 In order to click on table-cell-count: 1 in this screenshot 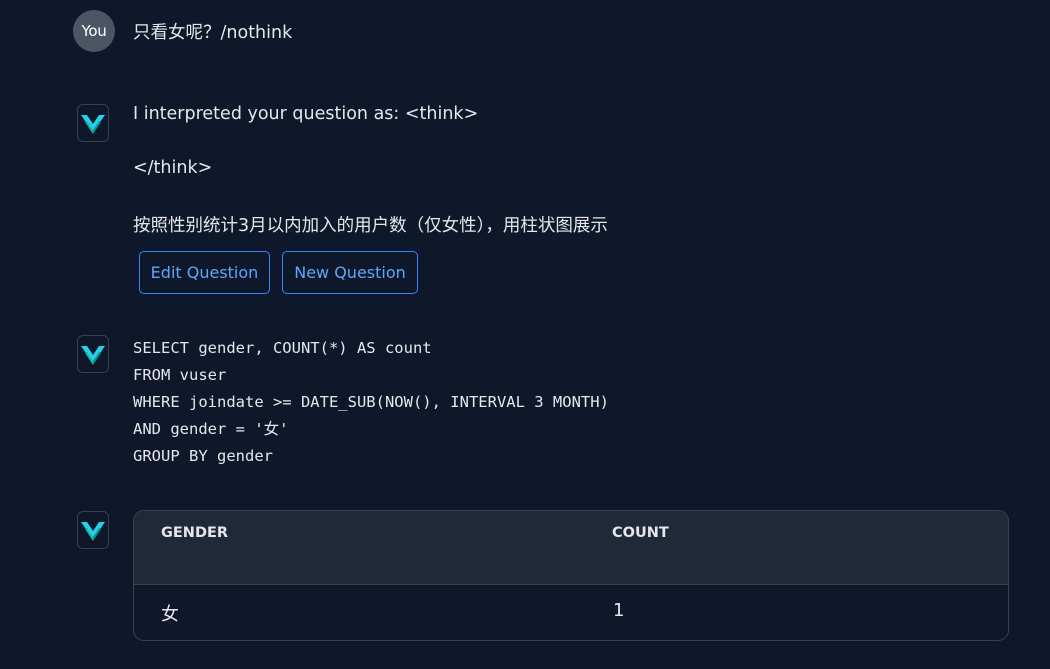, I will do `click(619, 610)`.